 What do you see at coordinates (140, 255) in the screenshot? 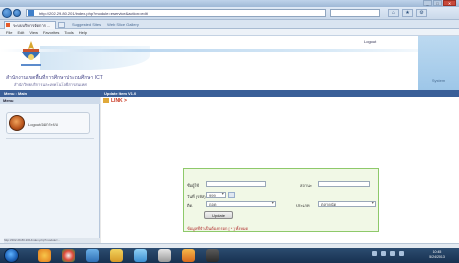
I see `app-icon` at bounding box center [140, 255].